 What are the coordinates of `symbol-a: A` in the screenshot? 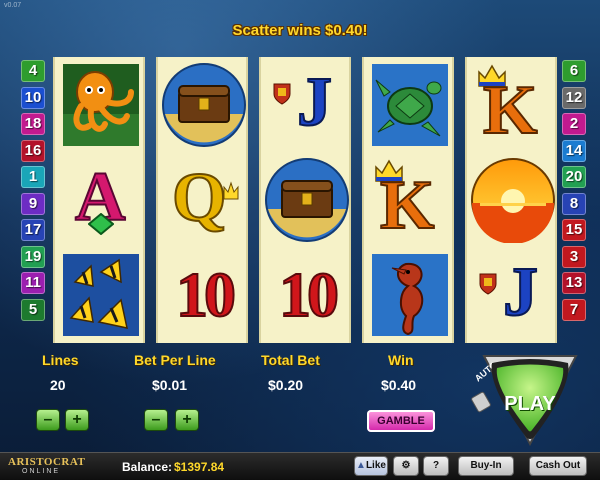 It's located at (101, 199).